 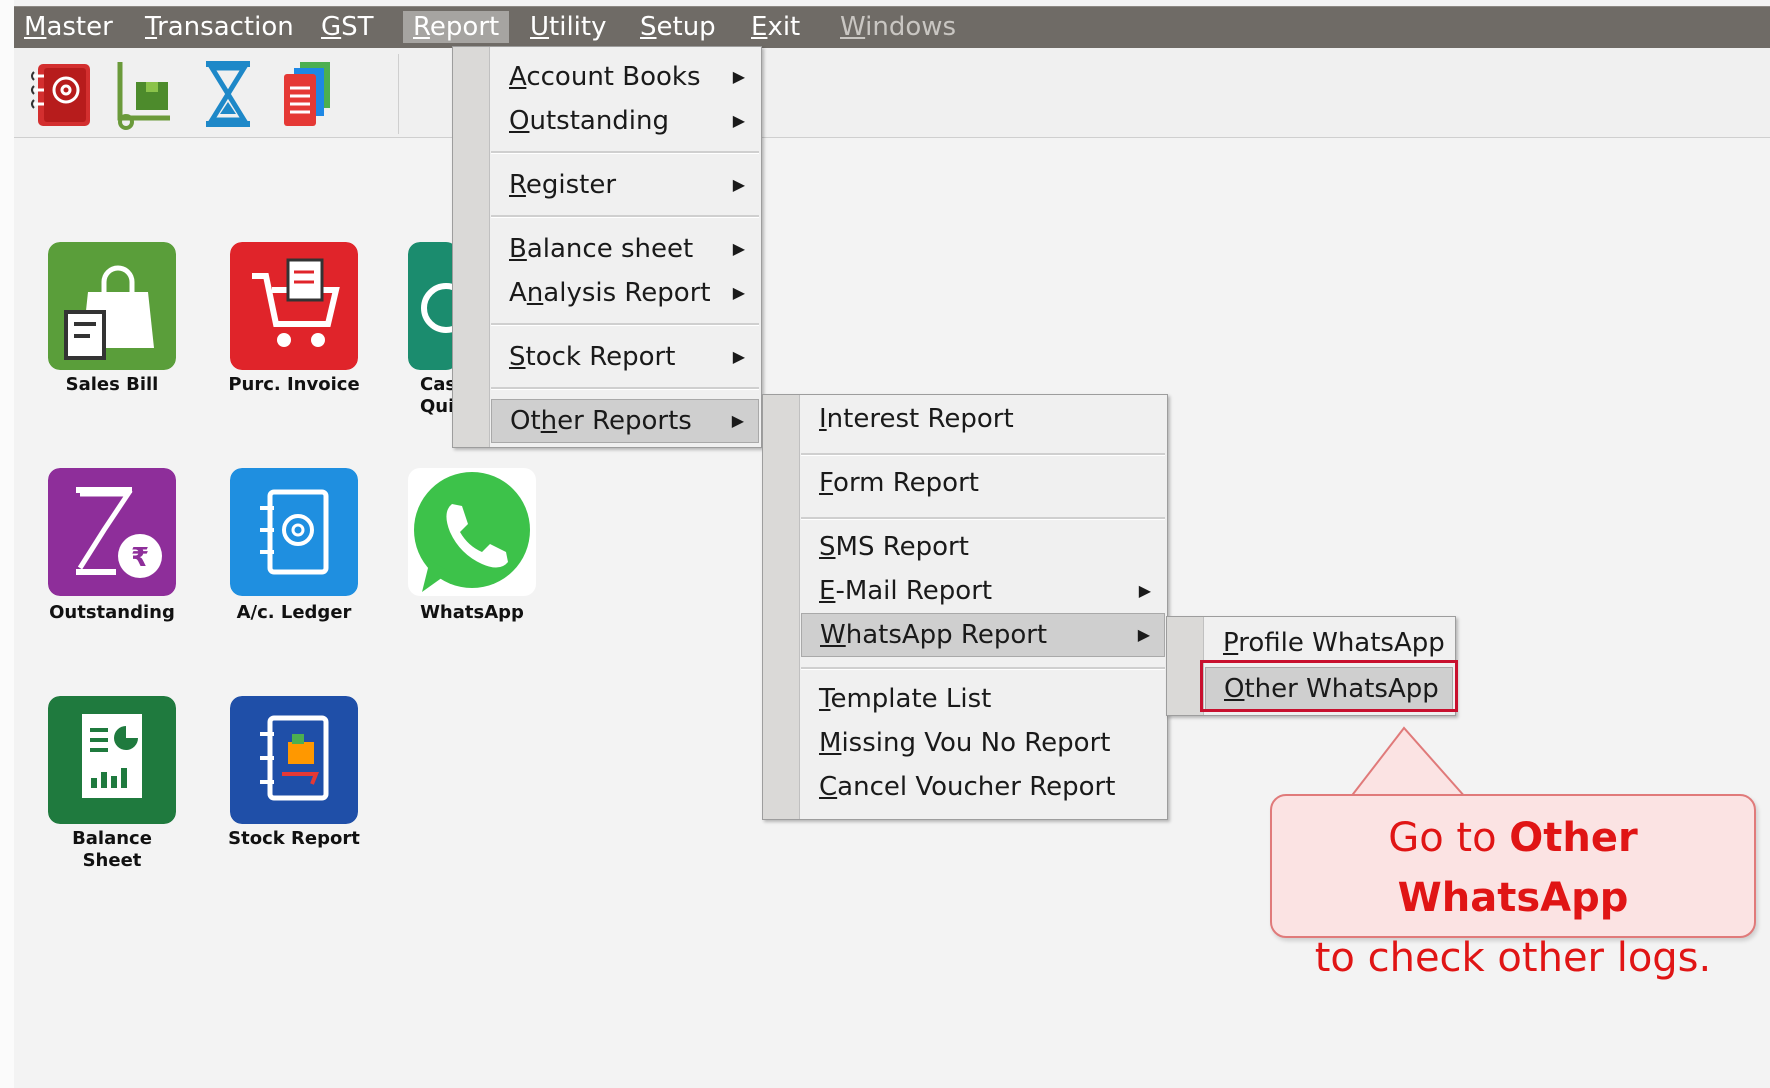 I want to click on menu-item-stock-report: Stock Report ▶, so click(x=625, y=357).